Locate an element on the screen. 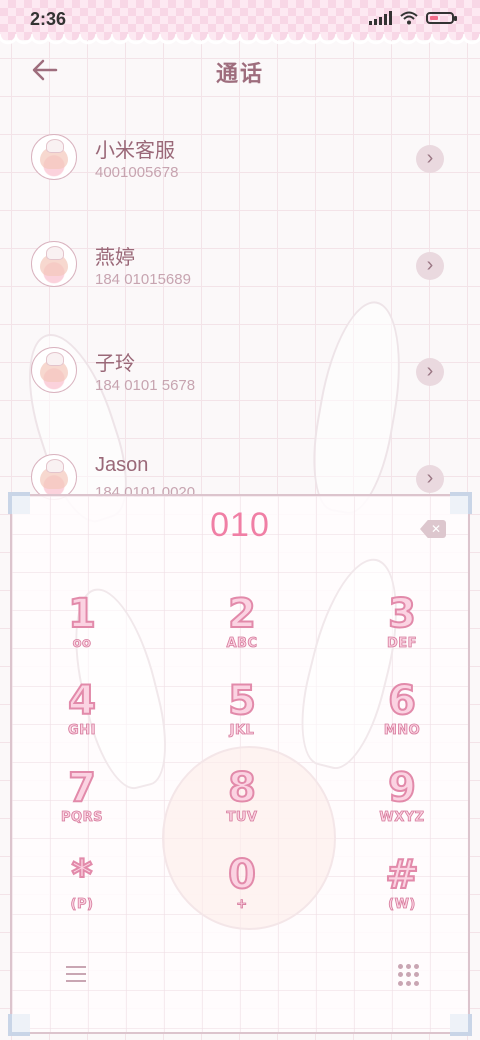 This screenshot has width=480, height=1040. key-5: 5 JKL is located at coordinates (242, 718).